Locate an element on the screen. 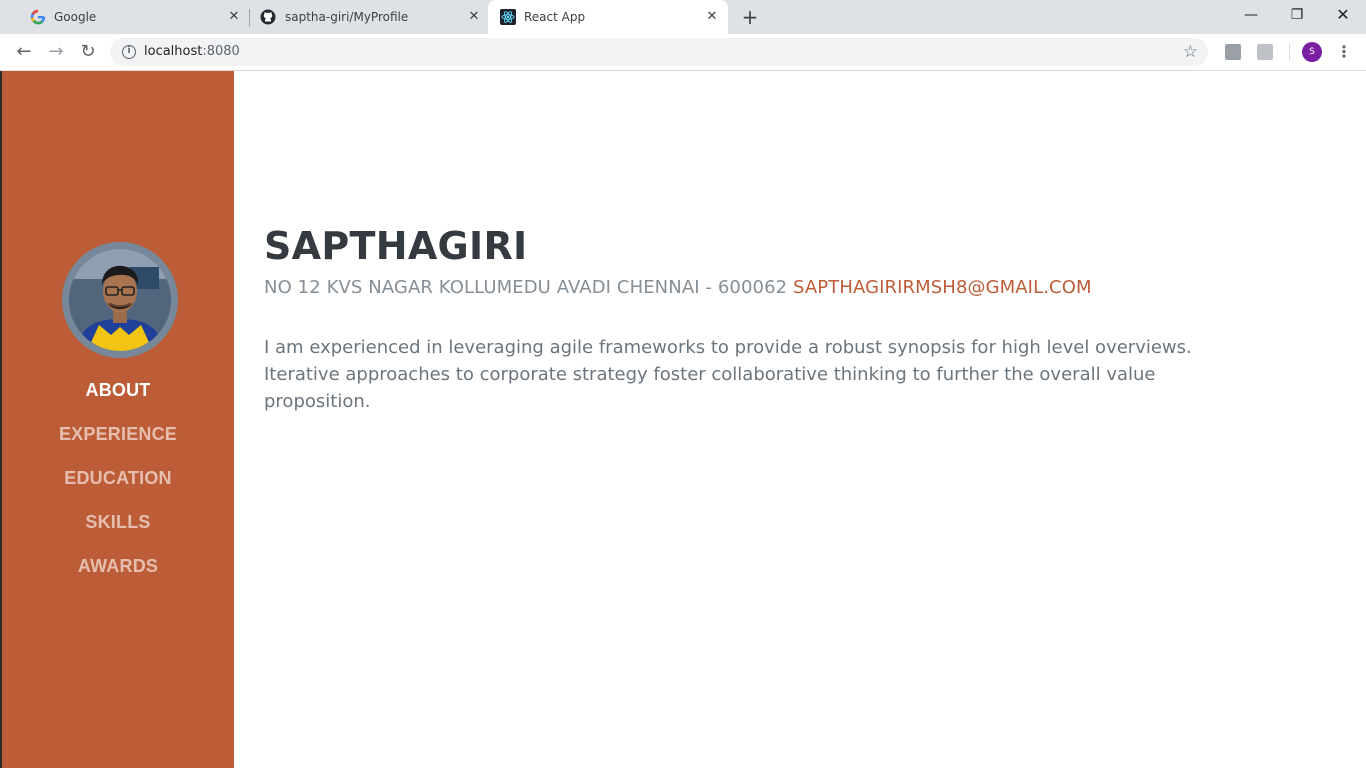 The image size is (1366, 768). react-icon is located at coordinates (508, 17).